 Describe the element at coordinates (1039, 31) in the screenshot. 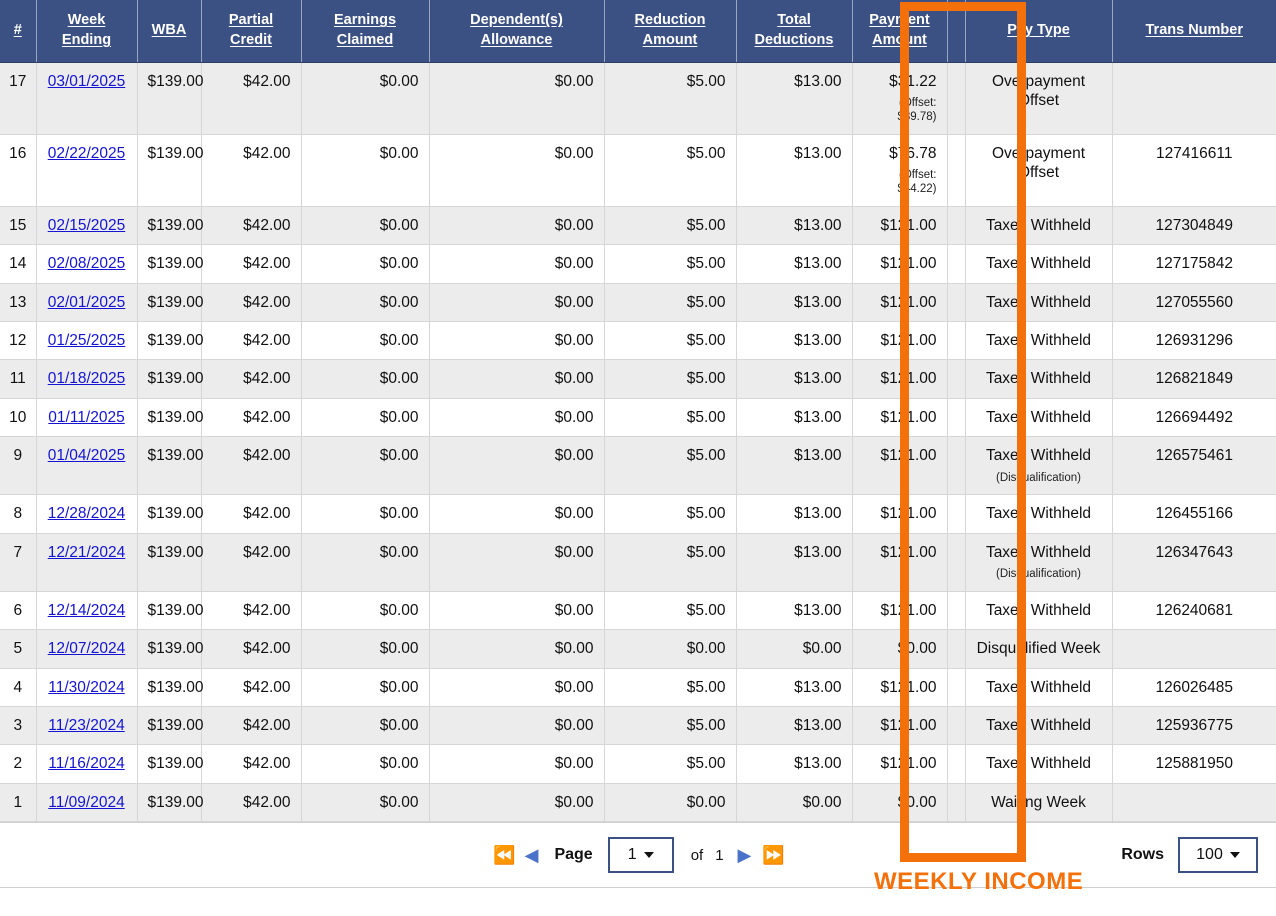

I see `column-header-pay-type: Pay Type` at that location.